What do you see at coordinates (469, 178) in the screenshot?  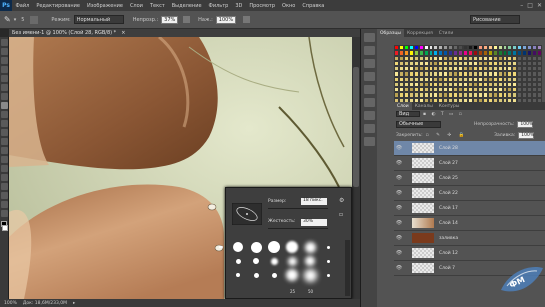 I see `layer-row: 👁 Слой 25` at bounding box center [469, 178].